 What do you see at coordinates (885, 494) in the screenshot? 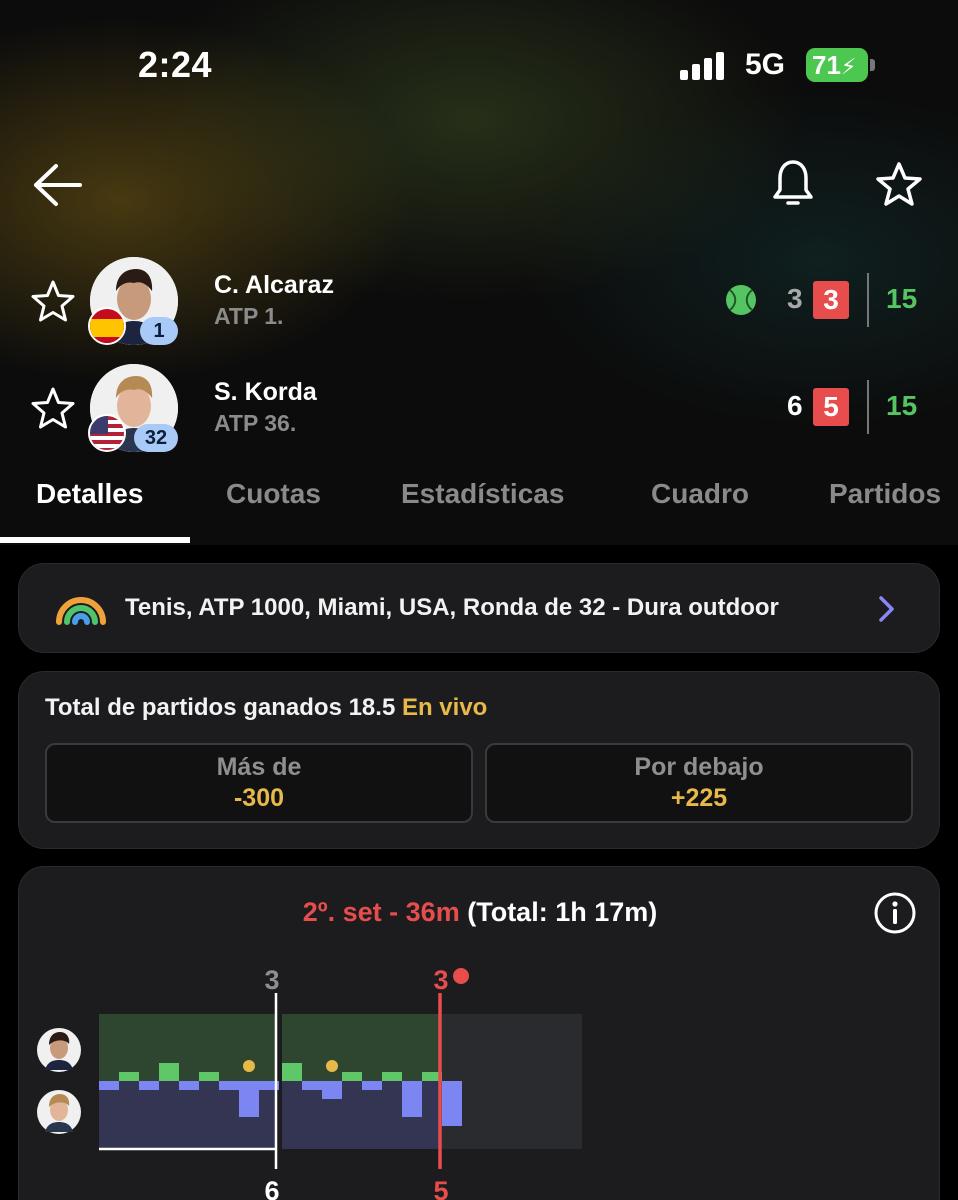
I see `tab-partidos: Partidos` at bounding box center [885, 494].